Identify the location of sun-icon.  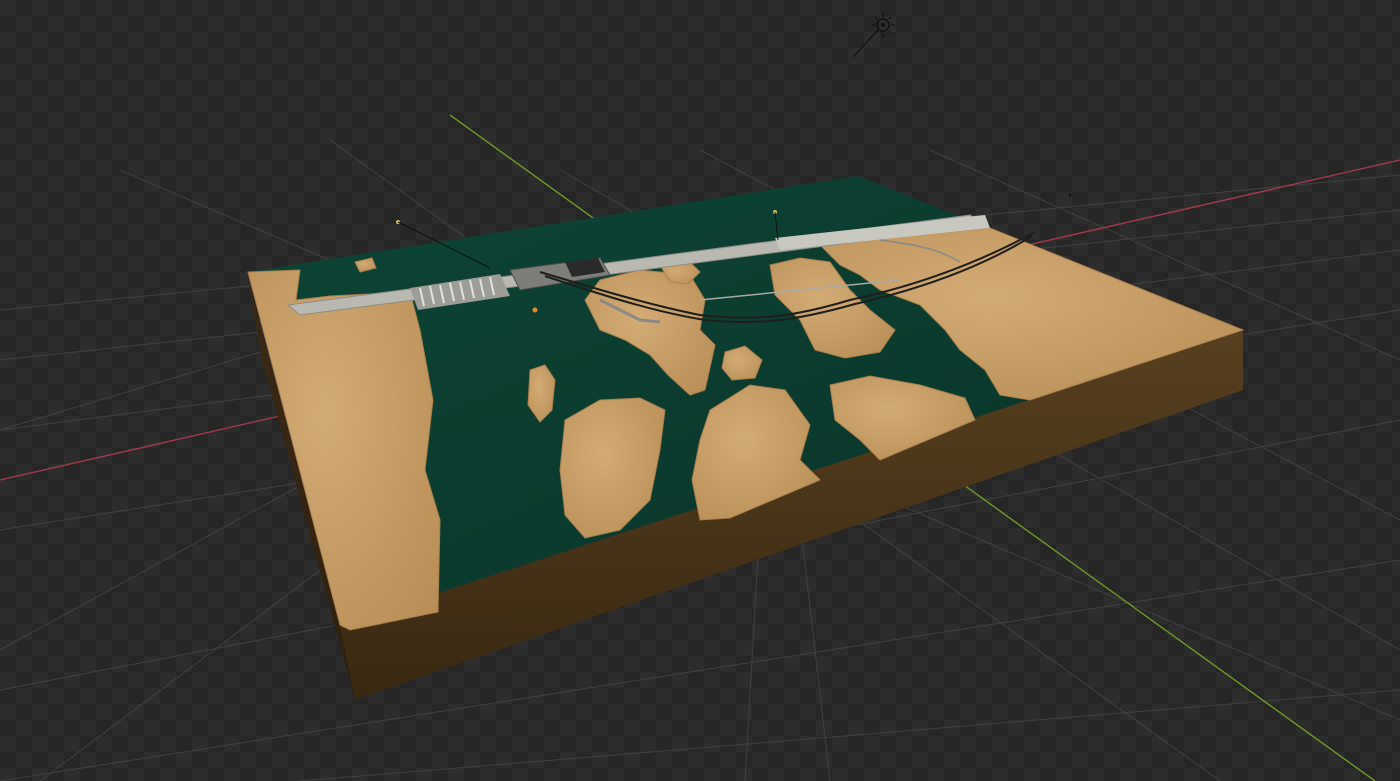
(873, 35).